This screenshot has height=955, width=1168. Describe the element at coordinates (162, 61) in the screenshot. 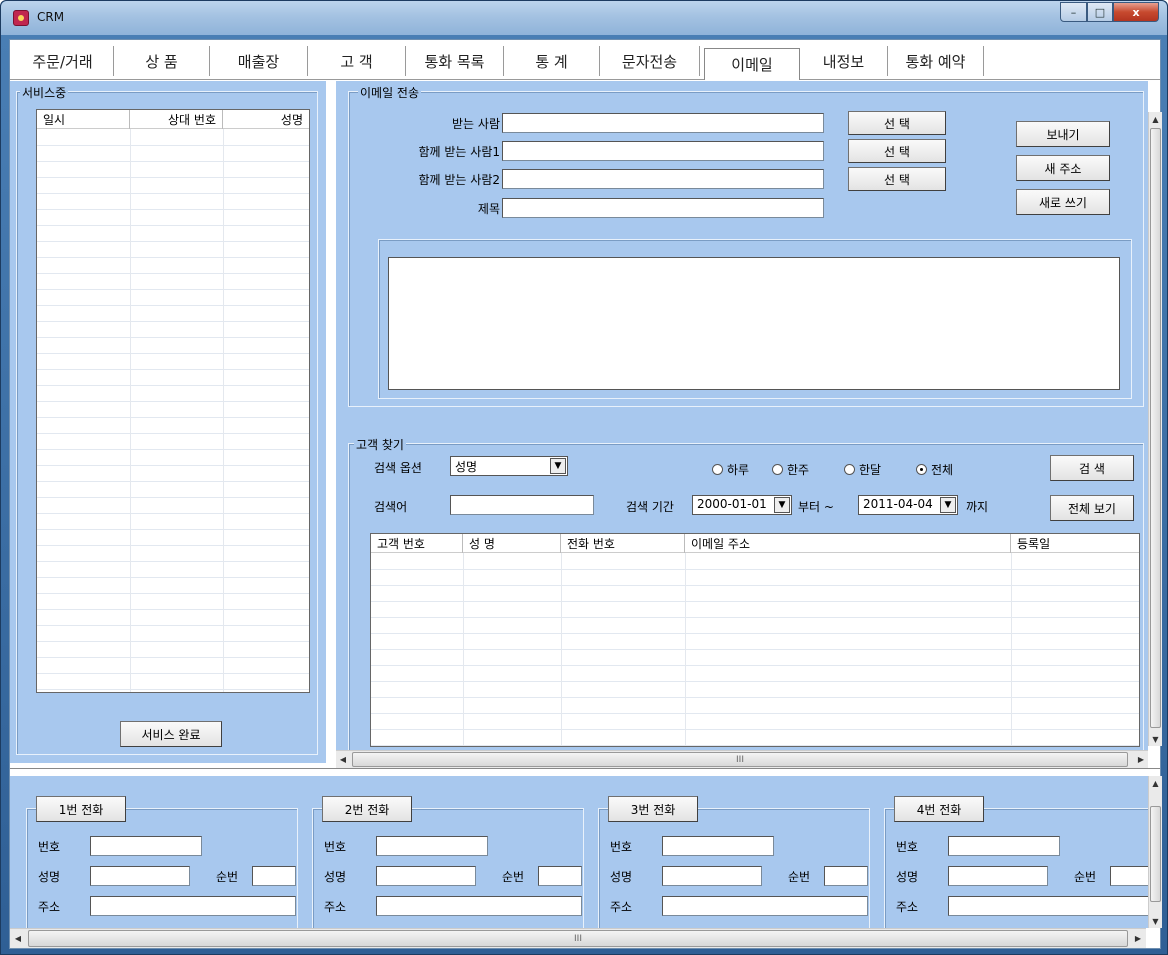

I see `tab-product: 상 품` at that location.